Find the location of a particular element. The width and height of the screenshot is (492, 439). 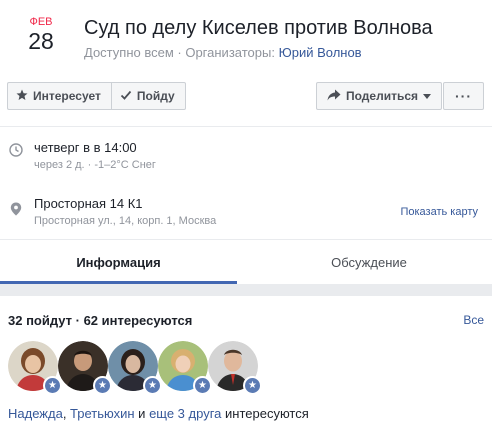

more-dots-icon: ··· is located at coordinates (463, 96).